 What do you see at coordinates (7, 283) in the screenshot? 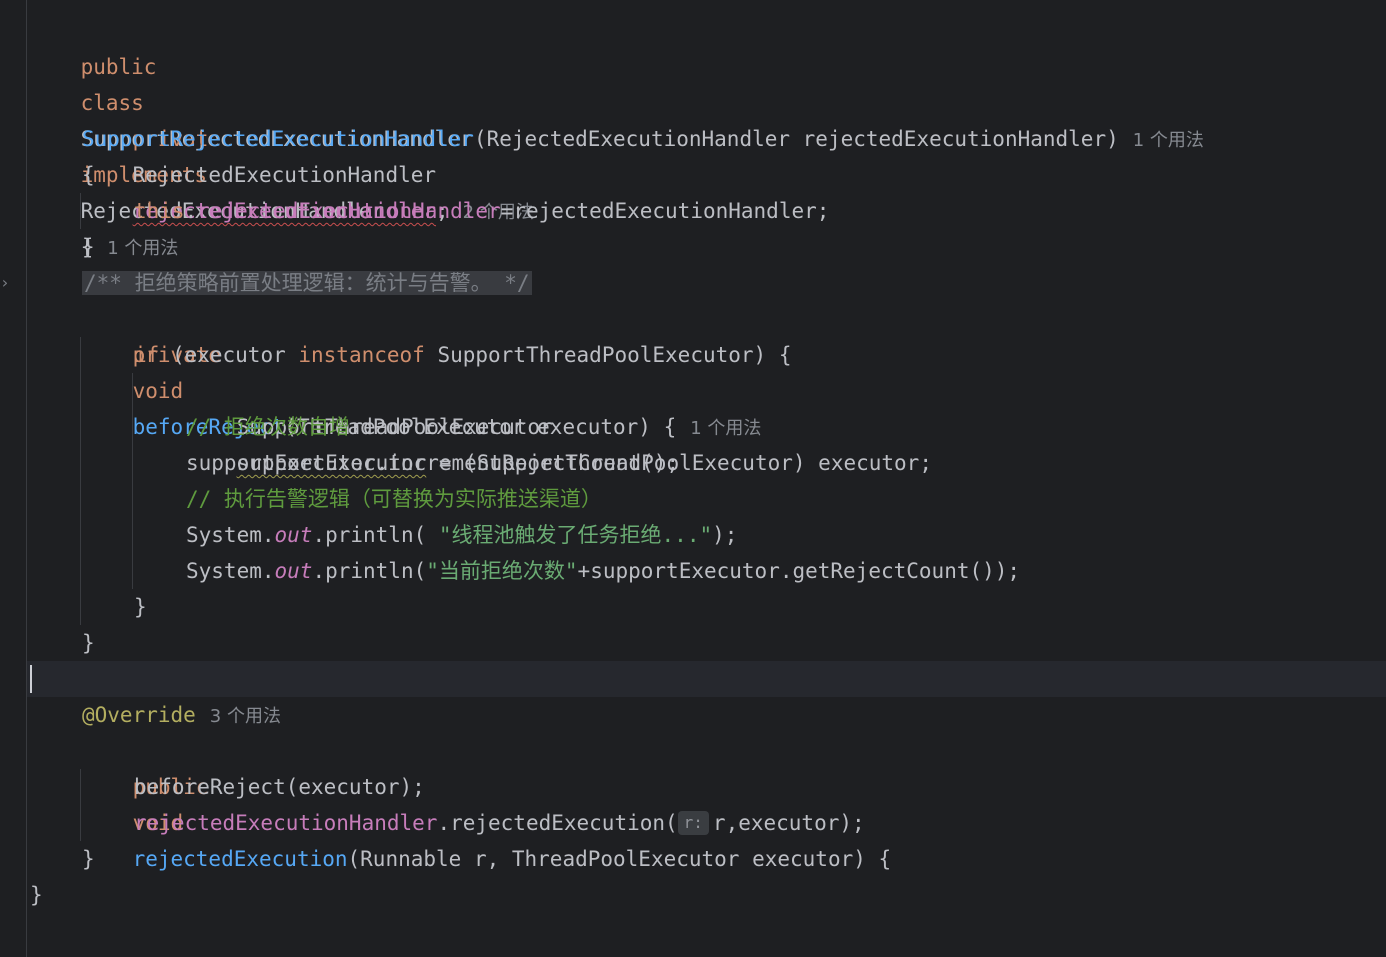
I see `chevron-right-icon: ›` at bounding box center [7, 283].